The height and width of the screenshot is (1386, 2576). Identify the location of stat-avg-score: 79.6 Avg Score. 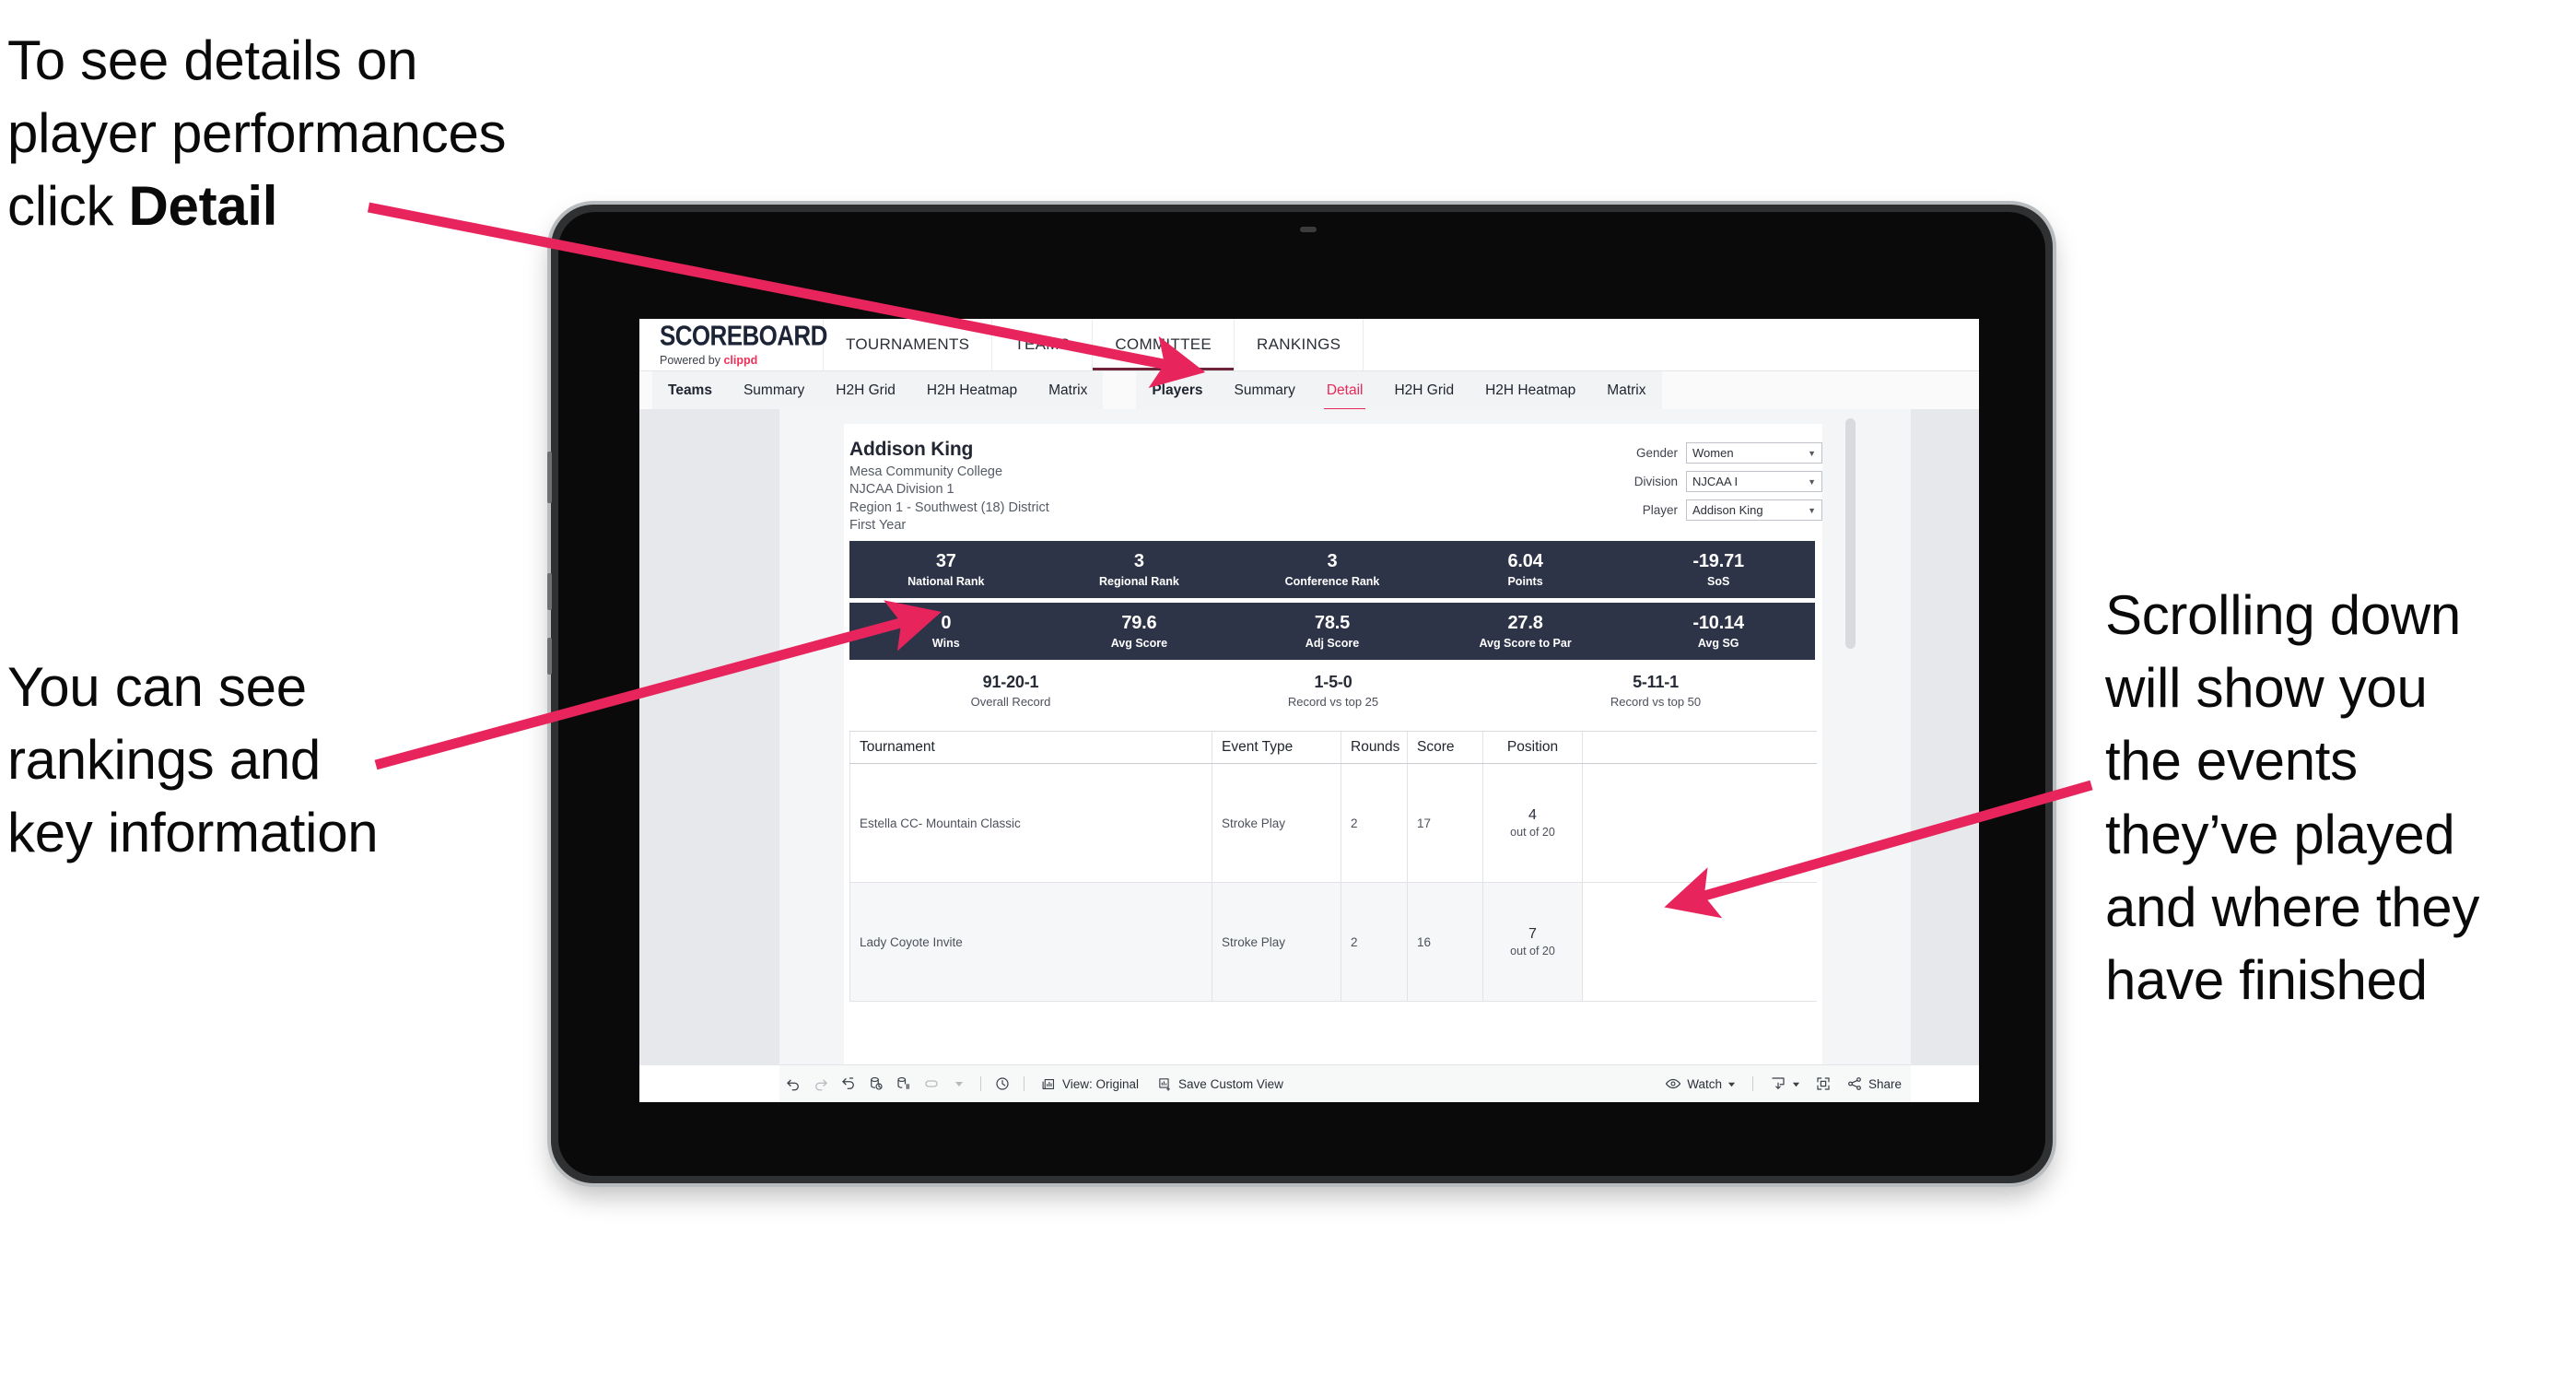
(1139, 631).